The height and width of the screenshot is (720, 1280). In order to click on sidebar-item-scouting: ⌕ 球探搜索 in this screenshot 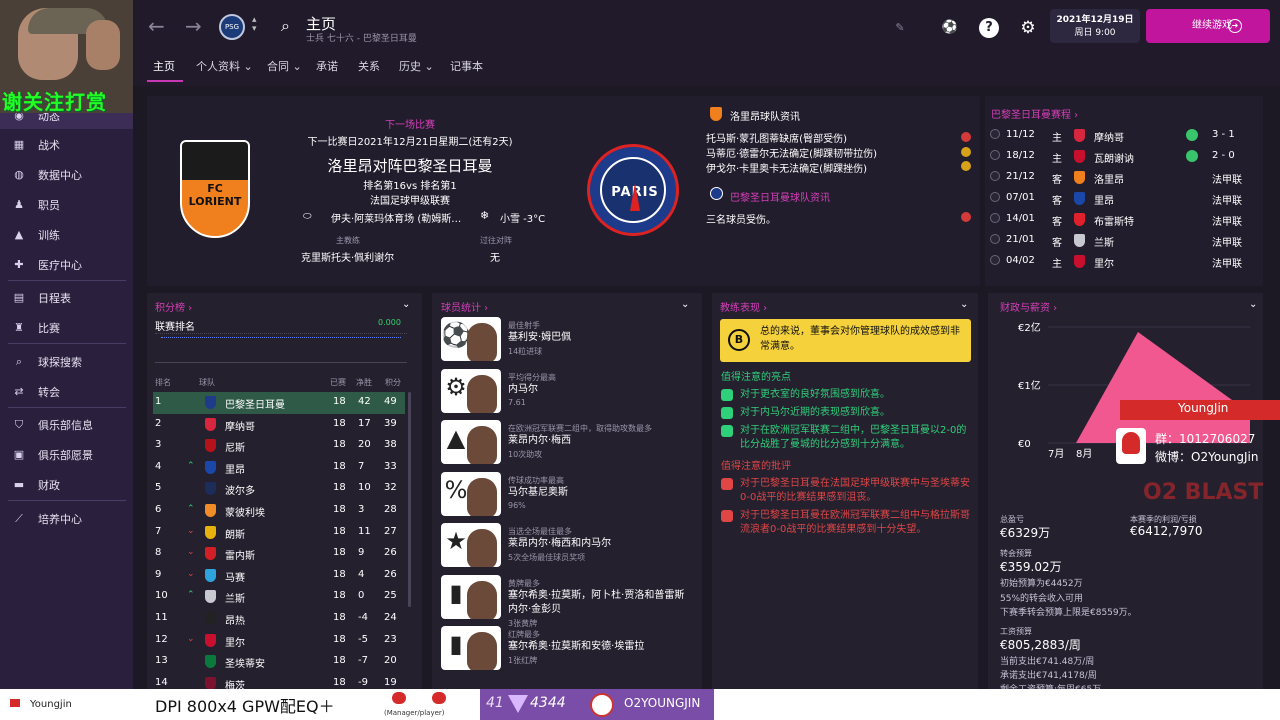, I will do `click(66, 362)`.